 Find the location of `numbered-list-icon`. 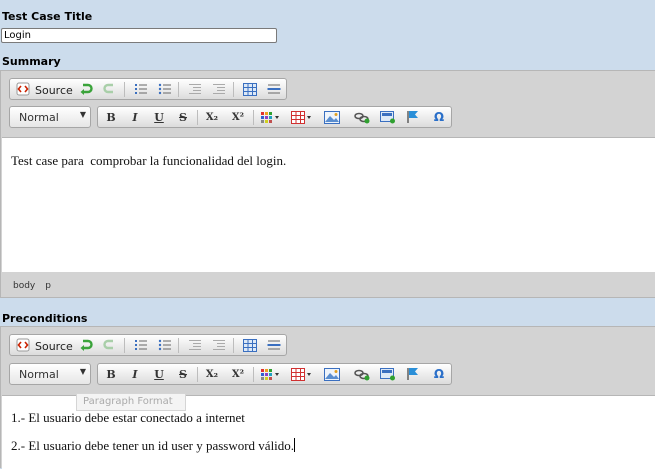

numbered-list-icon is located at coordinates (141, 89).